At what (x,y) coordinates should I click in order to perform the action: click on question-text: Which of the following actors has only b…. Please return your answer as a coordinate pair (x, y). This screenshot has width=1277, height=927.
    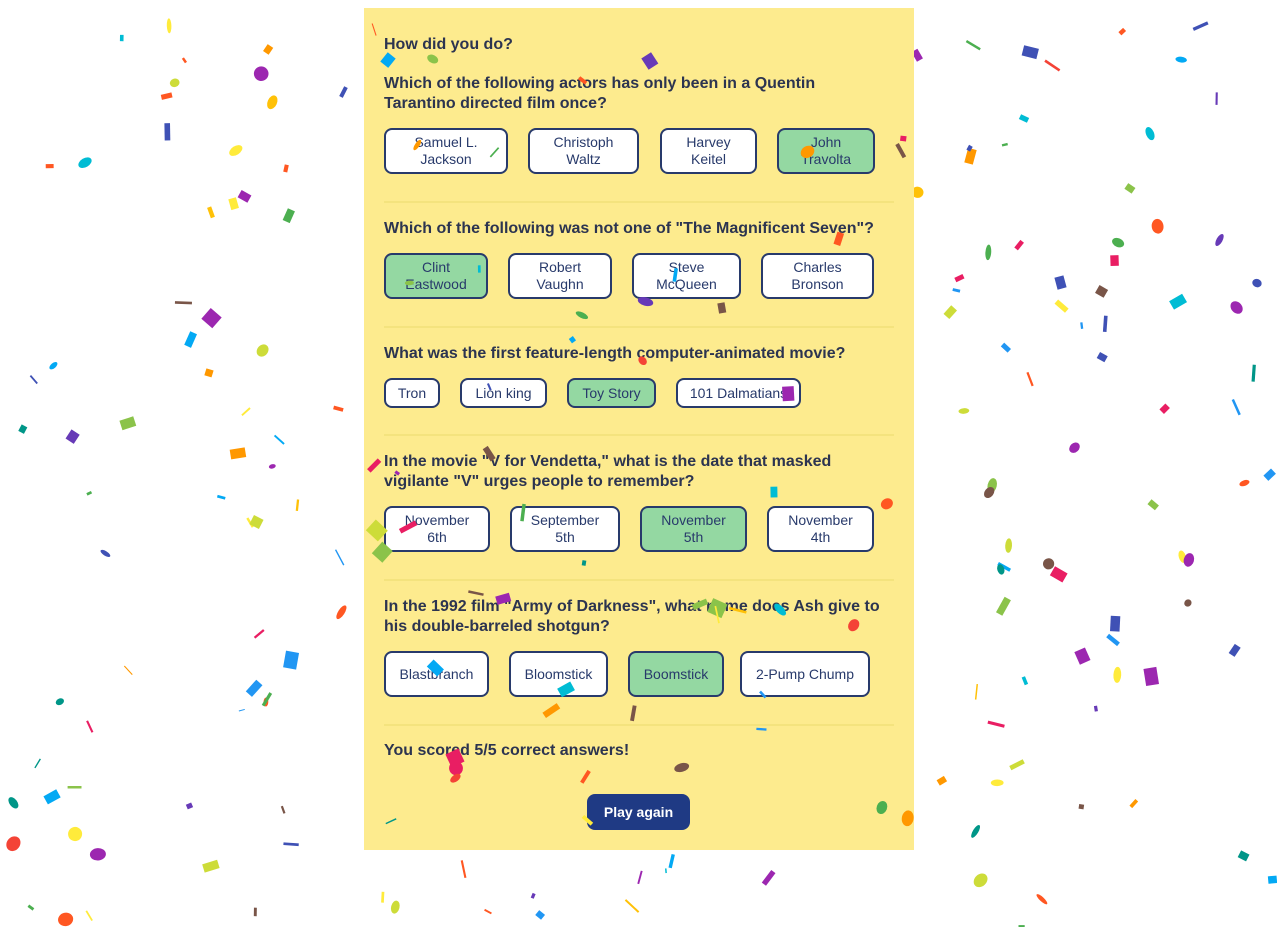
    Looking at the image, I should click on (600, 93).